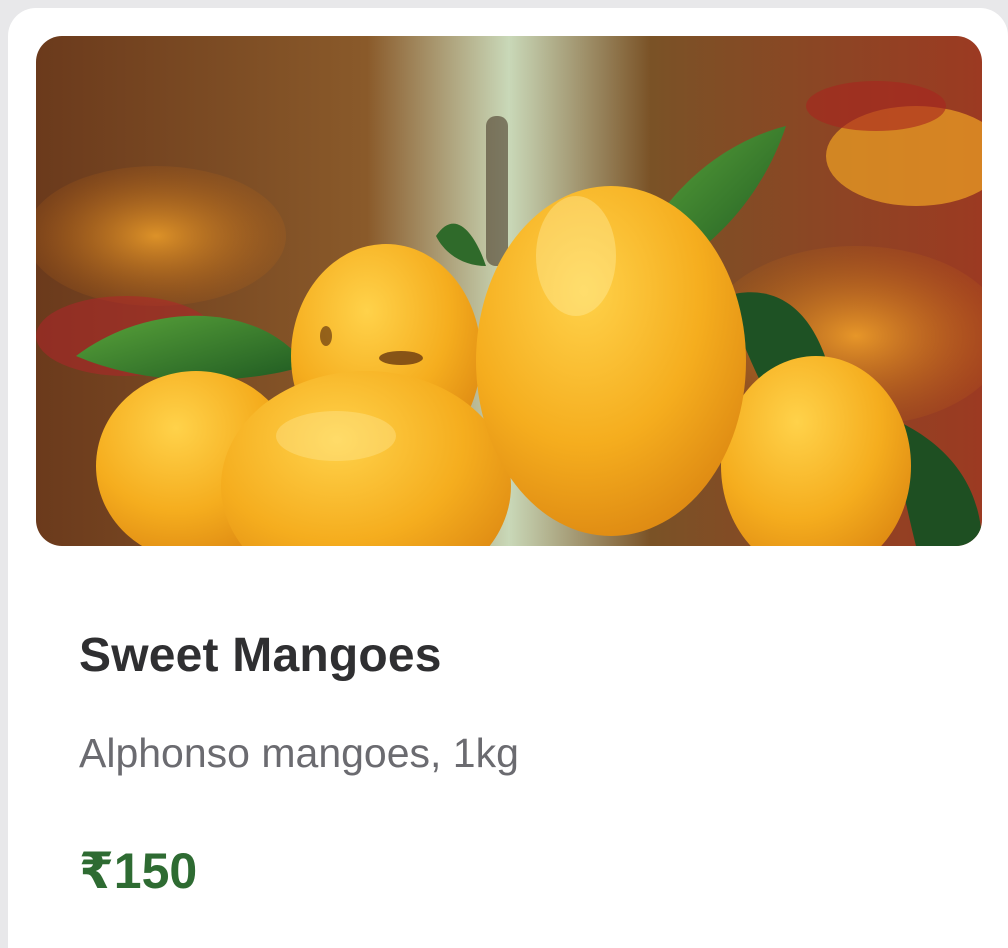 The height and width of the screenshot is (948, 1008). What do you see at coordinates (299, 753) in the screenshot?
I see `product-description: Alphonso mangoes, 1kg` at bounding box center [299, 753].